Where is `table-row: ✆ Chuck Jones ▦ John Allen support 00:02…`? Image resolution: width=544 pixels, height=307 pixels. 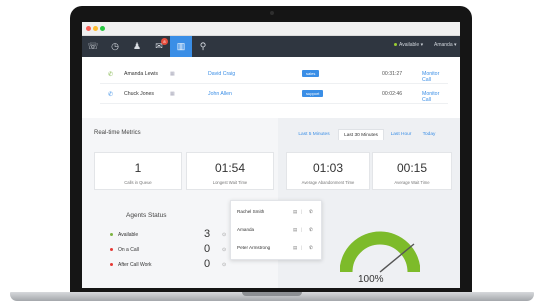
table-row: ✆ Chuck Jones ▦ John Allen support 00:02… is located at coordinates (274, 94).